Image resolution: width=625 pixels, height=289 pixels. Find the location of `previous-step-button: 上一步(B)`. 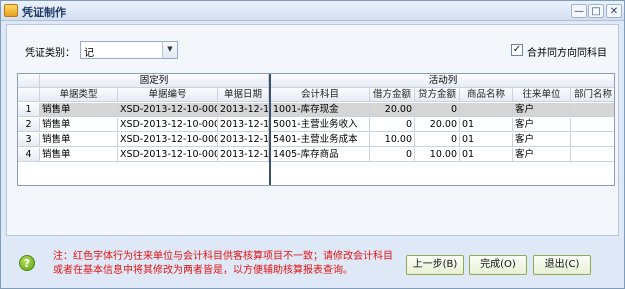

previous-step-button: 上一步(B) is located at coordinates (435, 265).